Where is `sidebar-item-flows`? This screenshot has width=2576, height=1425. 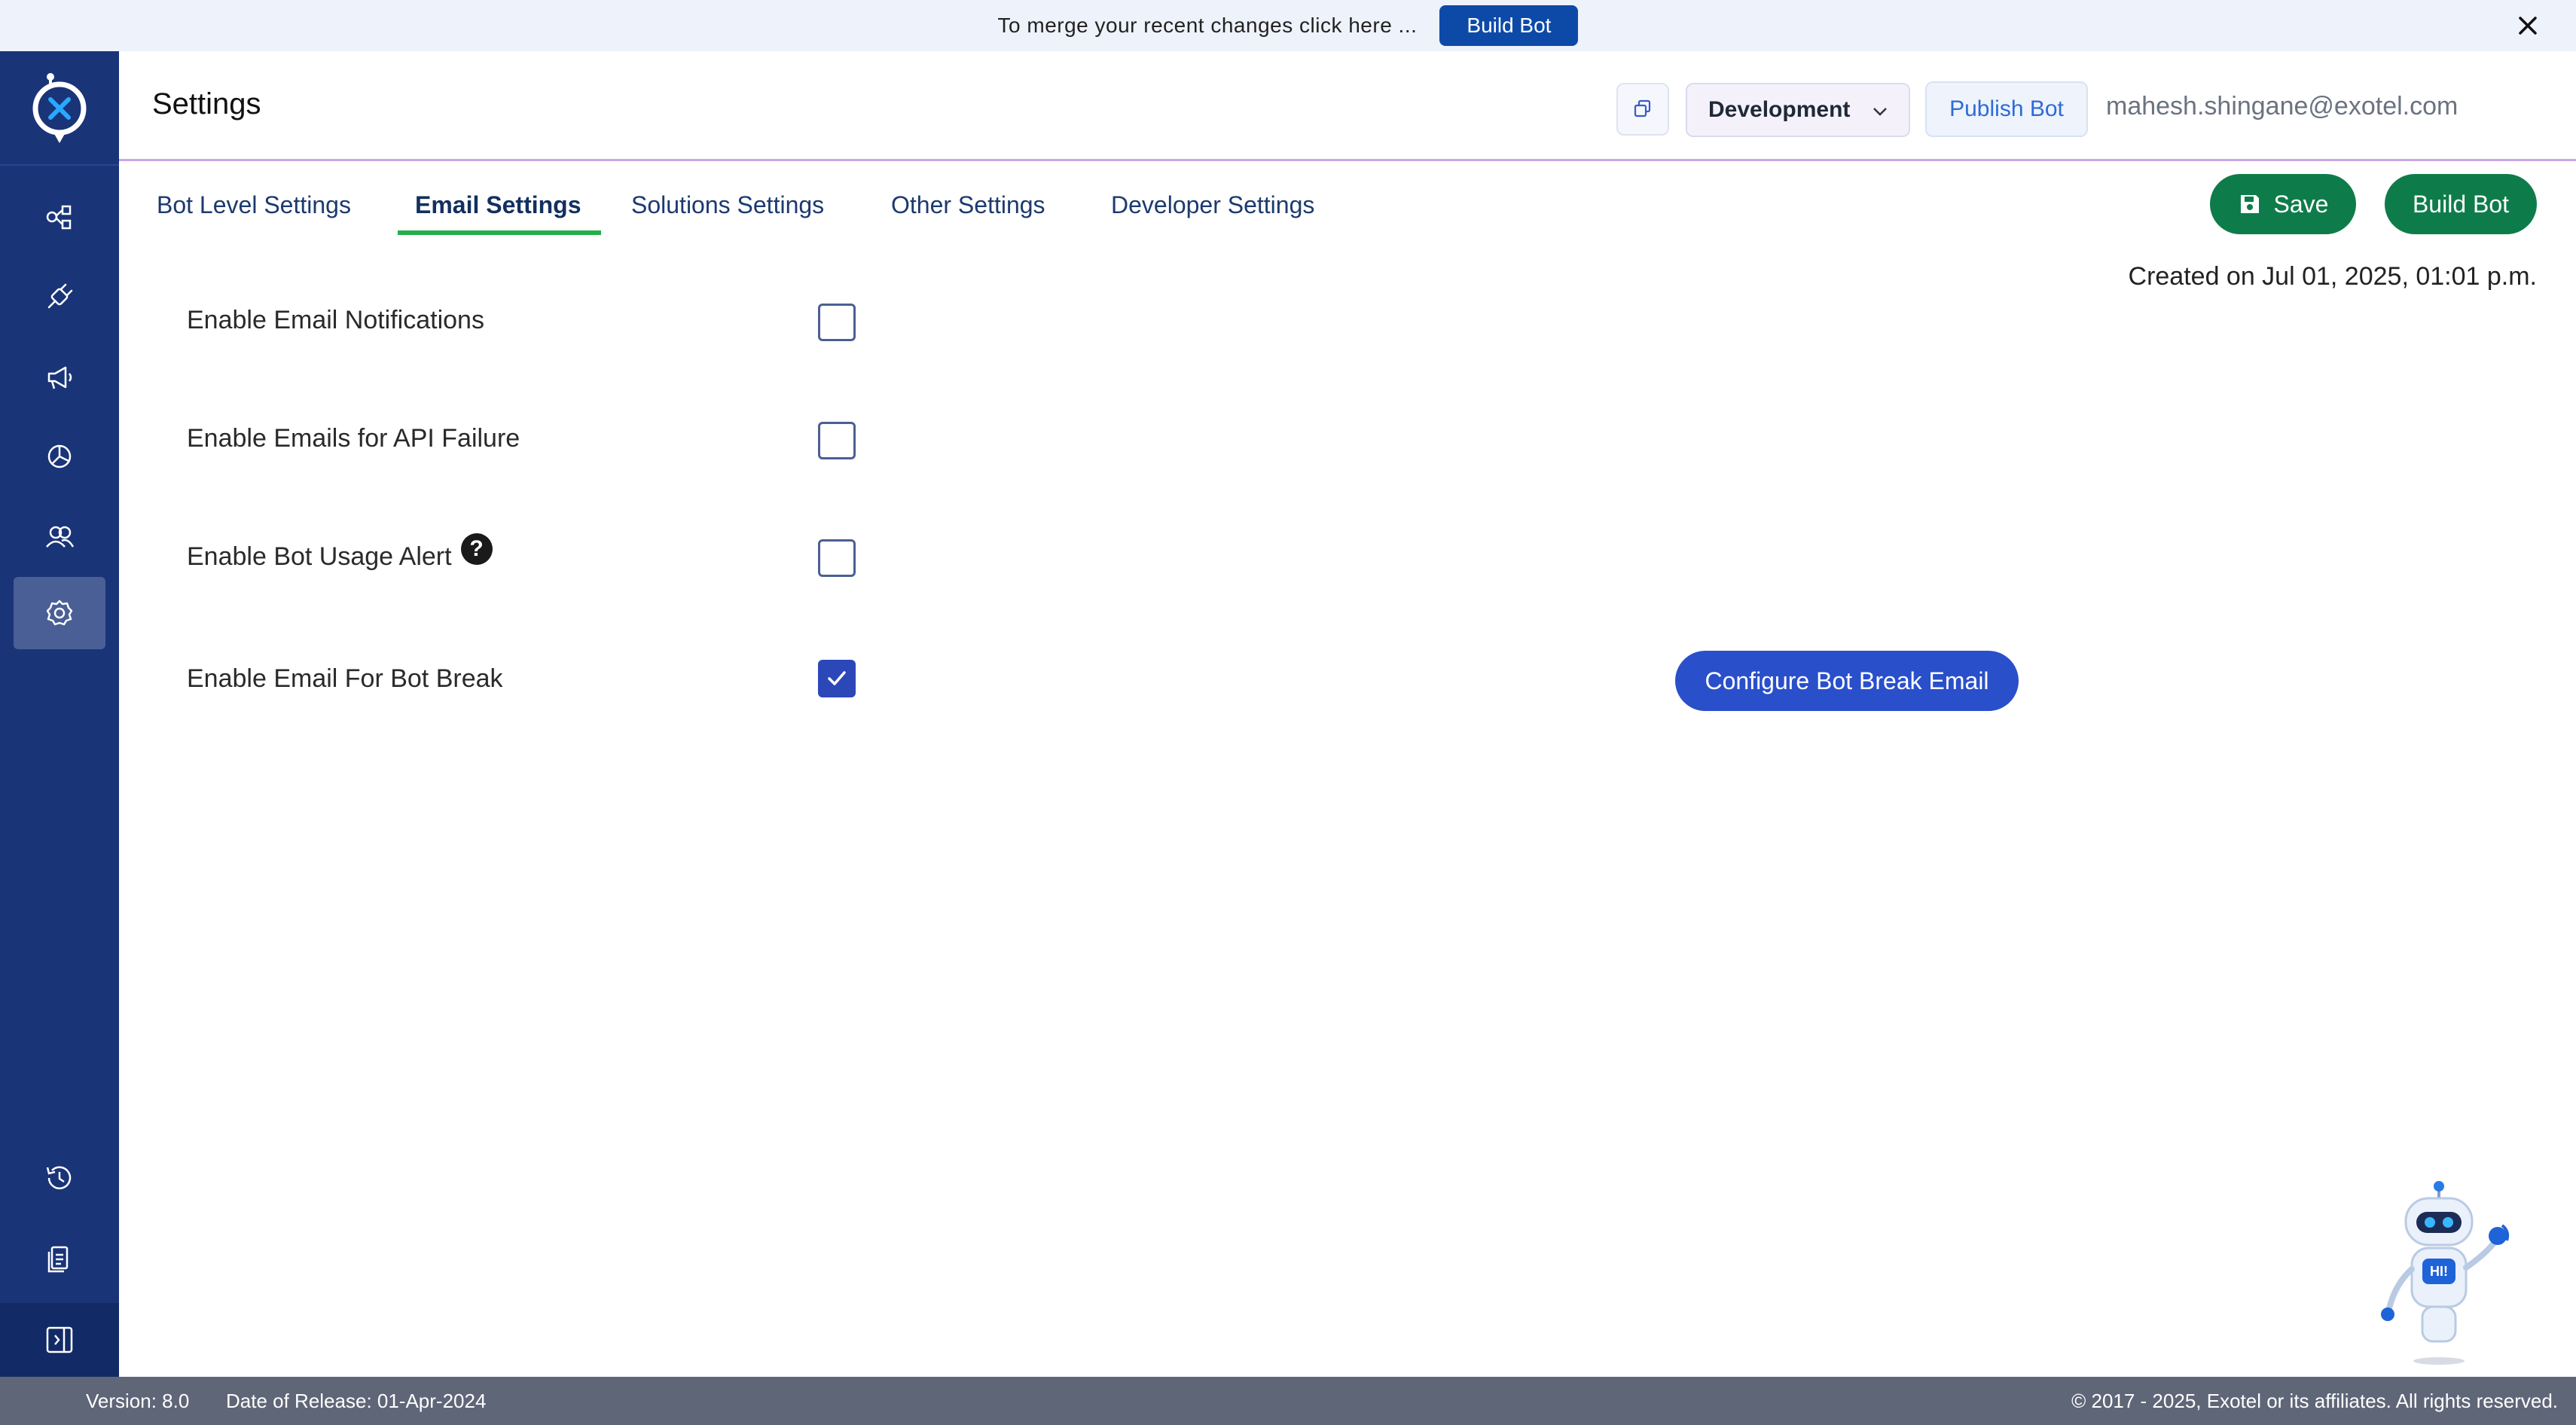
sidebar-item-flows is located at coordinates (60, 217).